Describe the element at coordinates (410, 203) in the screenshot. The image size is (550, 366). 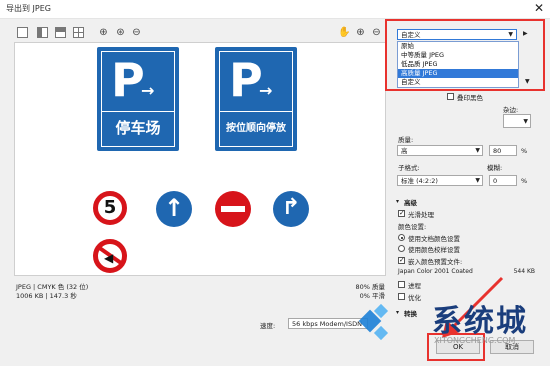
I see `advanced-header: 高级` at that location.